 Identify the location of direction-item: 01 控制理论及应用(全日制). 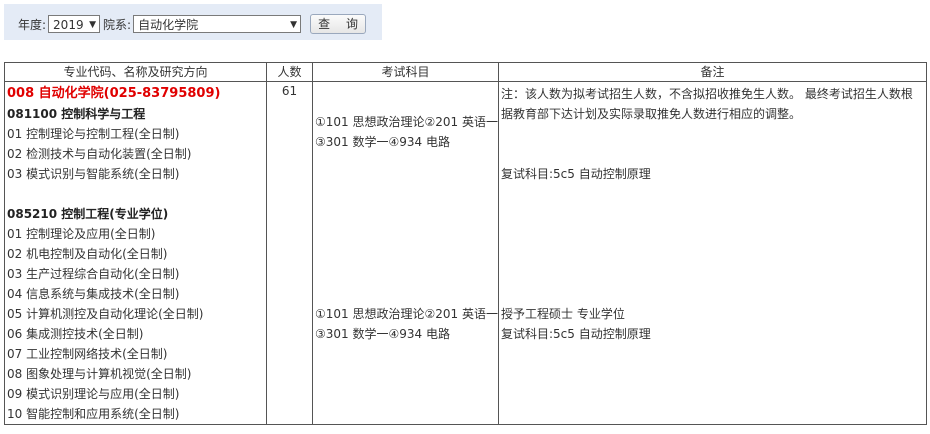
(81, 234).